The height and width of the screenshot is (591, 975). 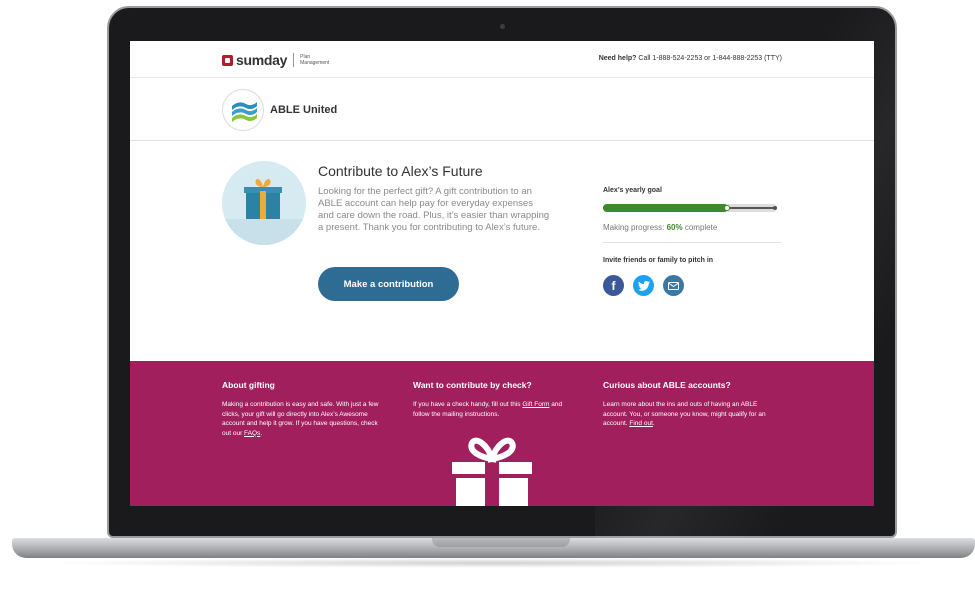 I want to click on goal-label: Alex’s yearly goal, so click(x=632, y=190).